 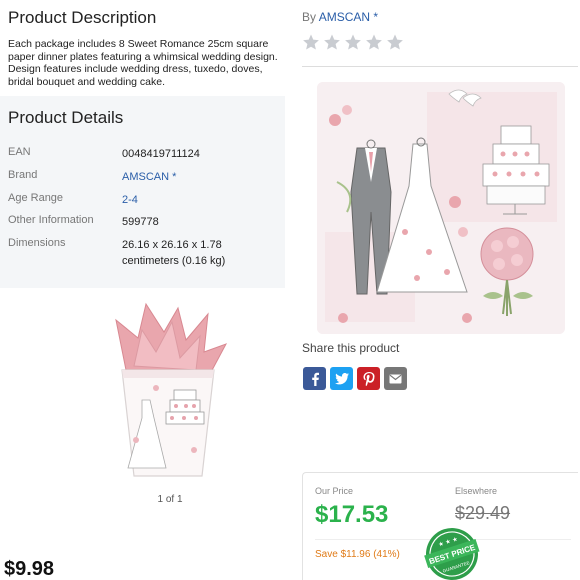 I want to click on divider, so click(x=440, y=66).